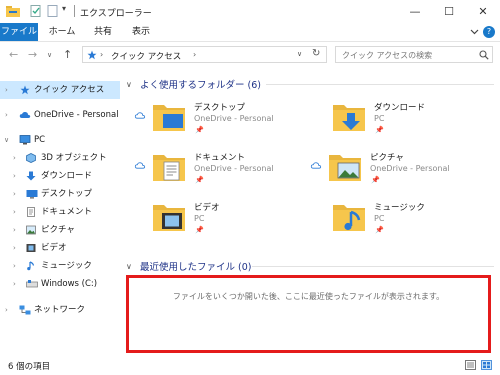 The image size is (500, 375). What do you see at coordinates (415, 11) in the screenshot?
I see `minimize-button: —` at bounding box center [415, 11].